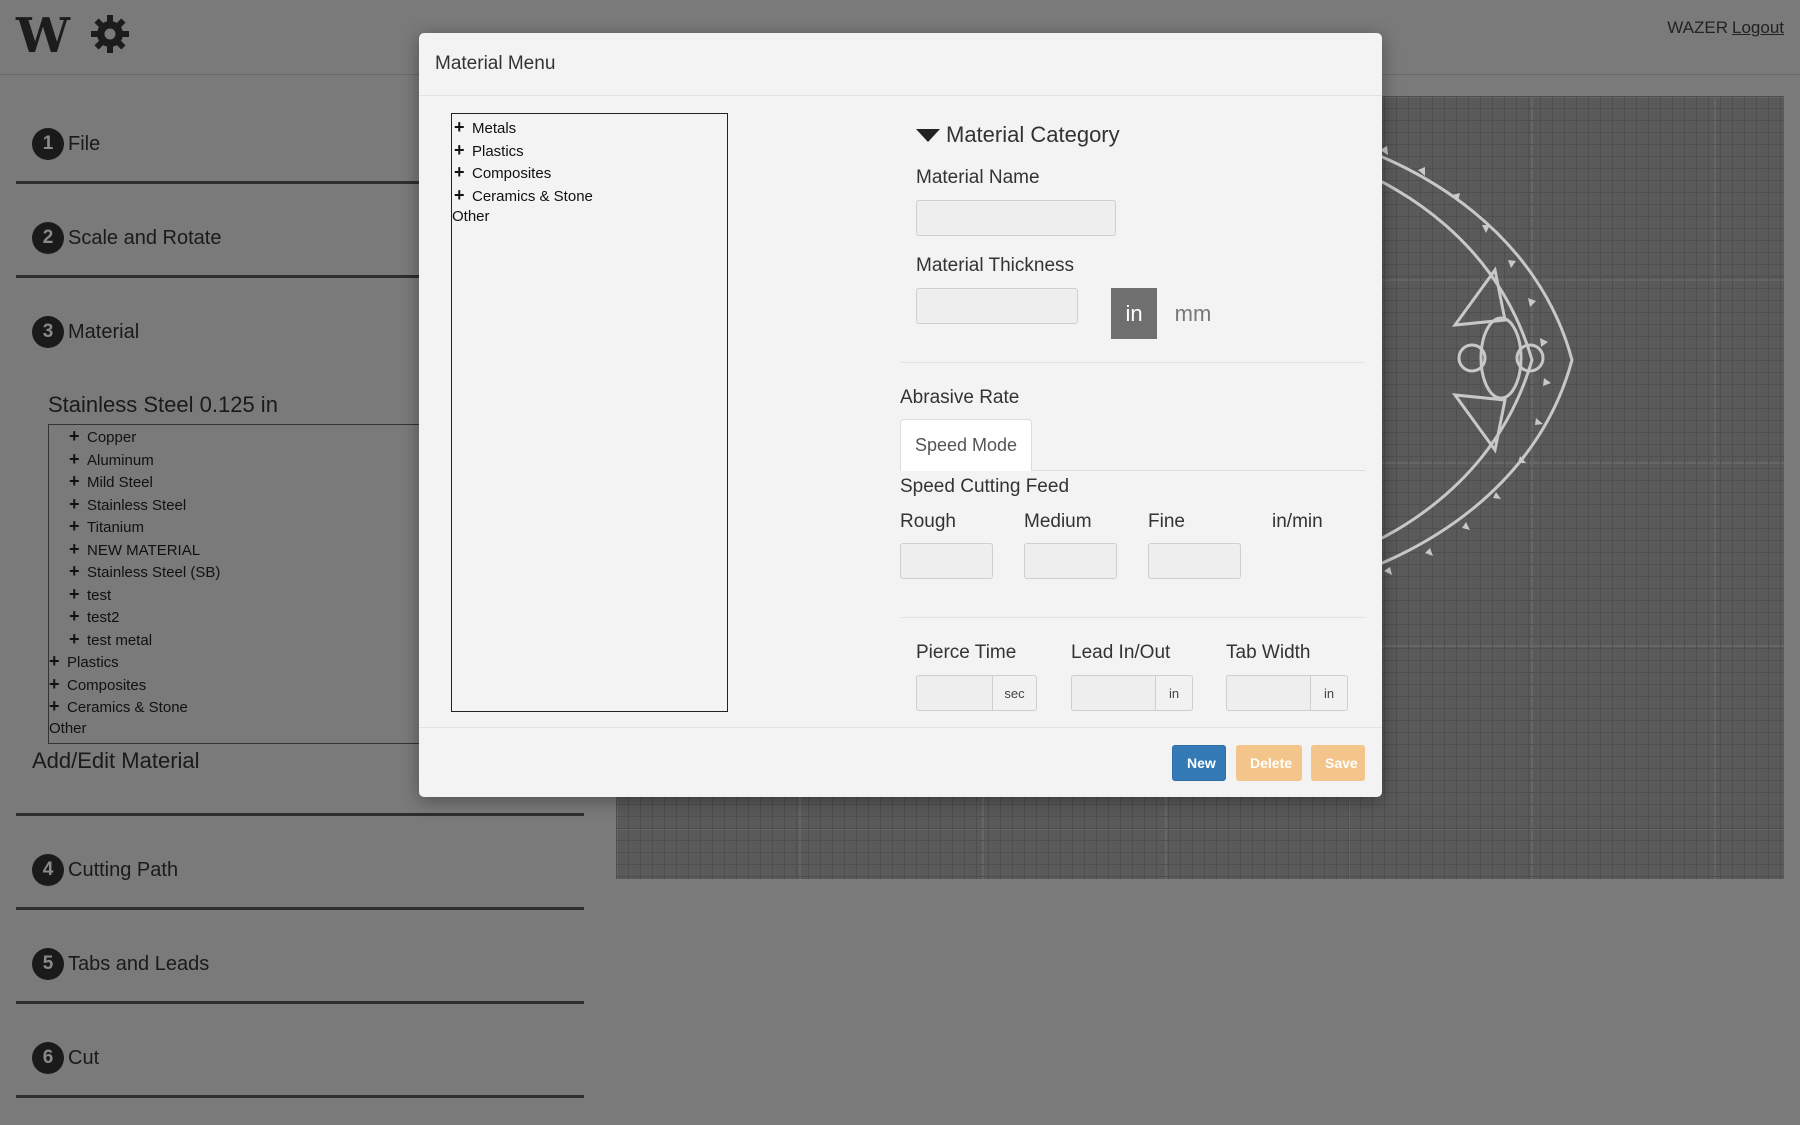  Describe the element at coordinates (84, 1057) in the screenshot. I see `step-label: Cut` at that location.